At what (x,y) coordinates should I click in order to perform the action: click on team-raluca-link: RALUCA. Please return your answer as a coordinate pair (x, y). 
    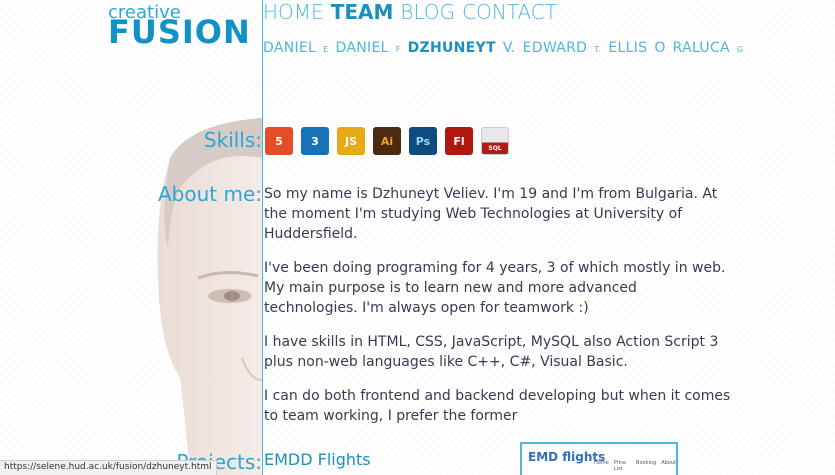
    Looking at the image, I should click on (701, 48).